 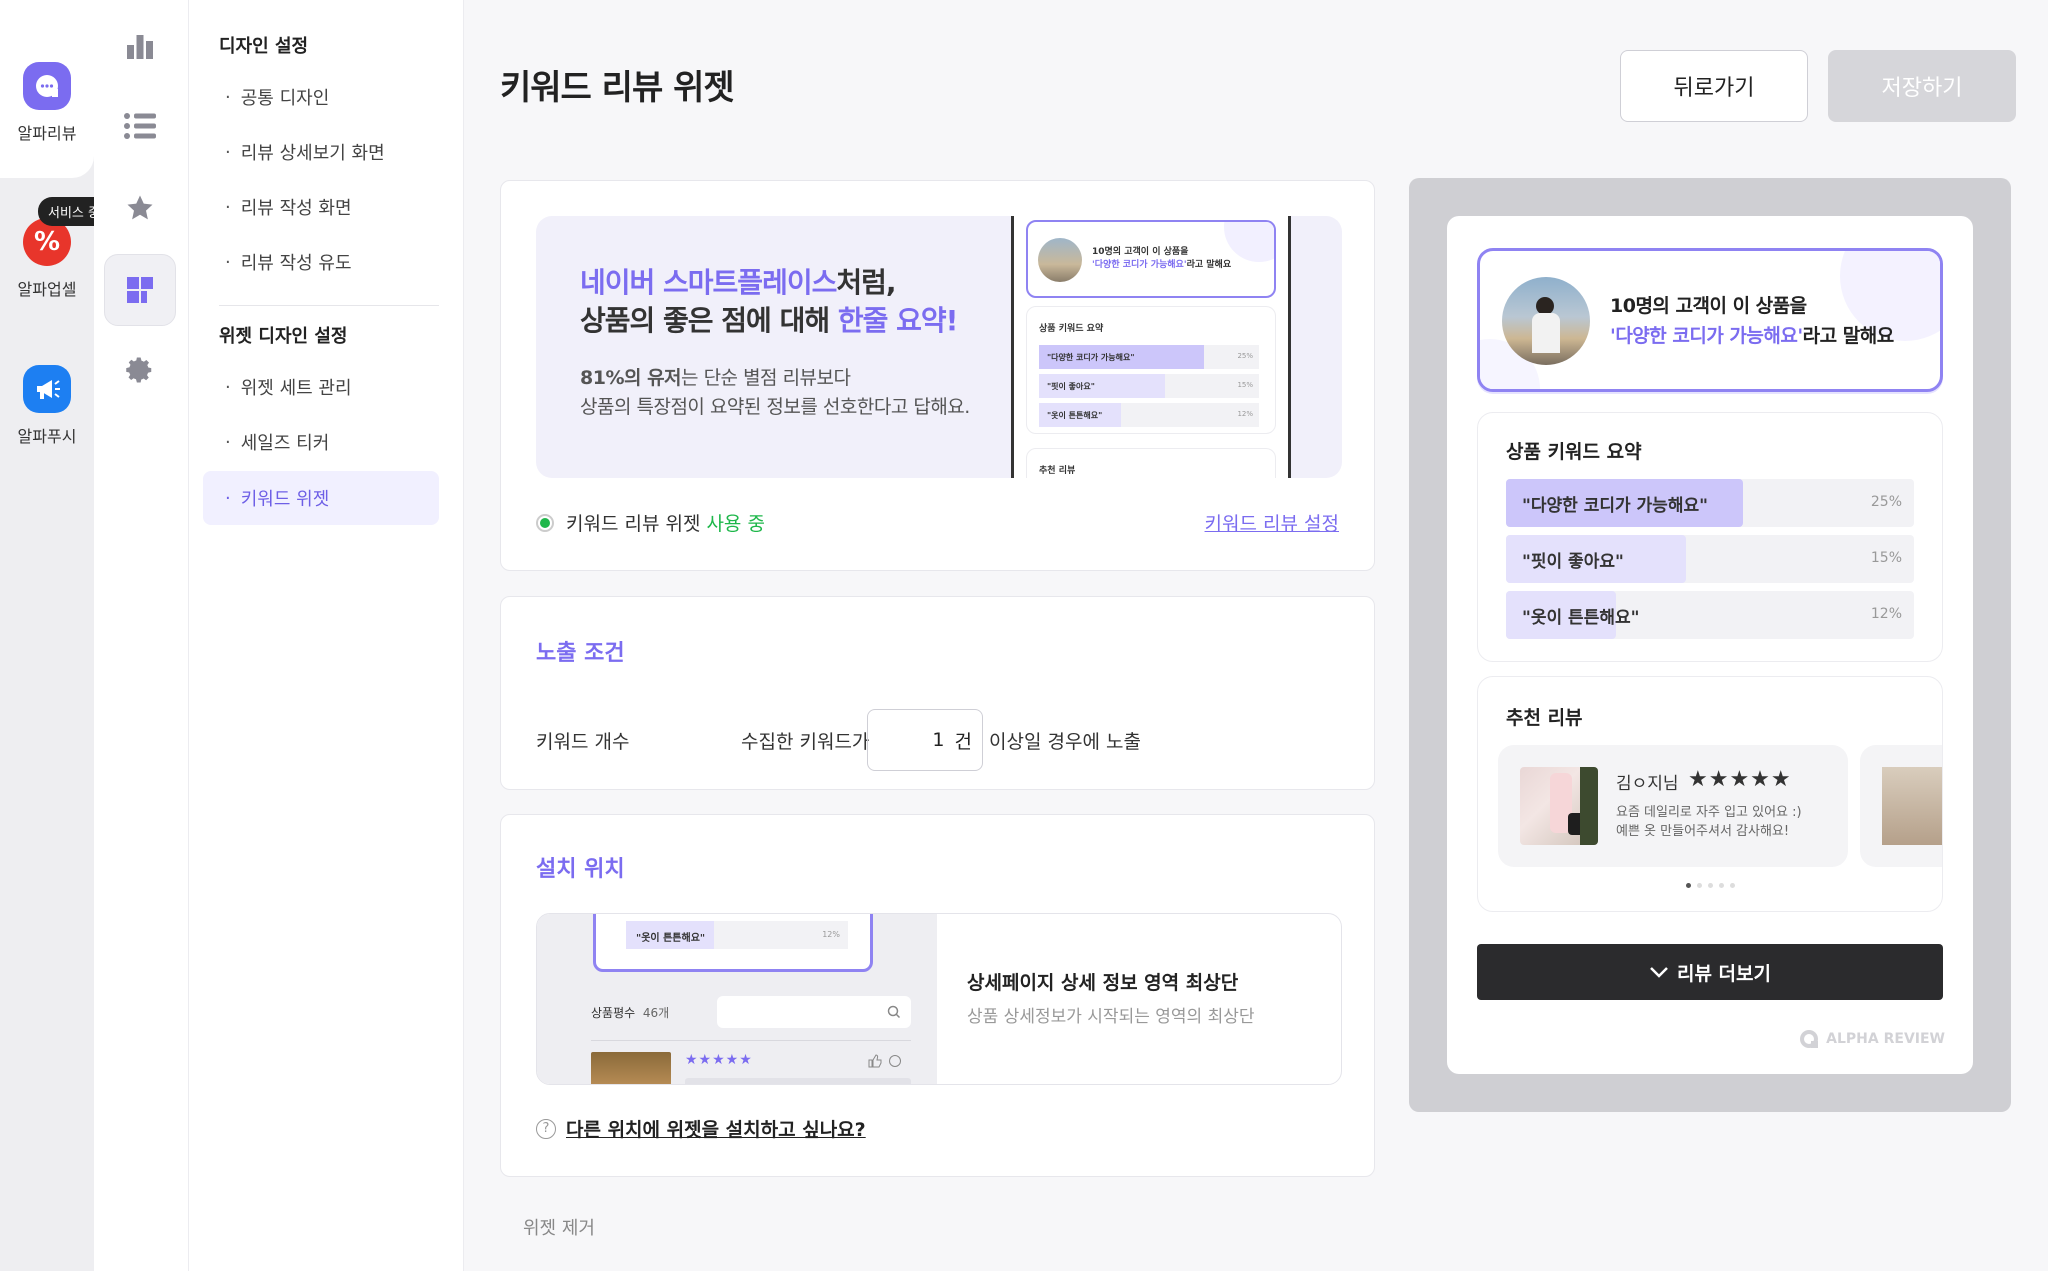 What do you see at coordinates (805, 742) in the screenshot?
I see `exposure-prefix: 수집한 키워드가` at bounding box center [805, 742].